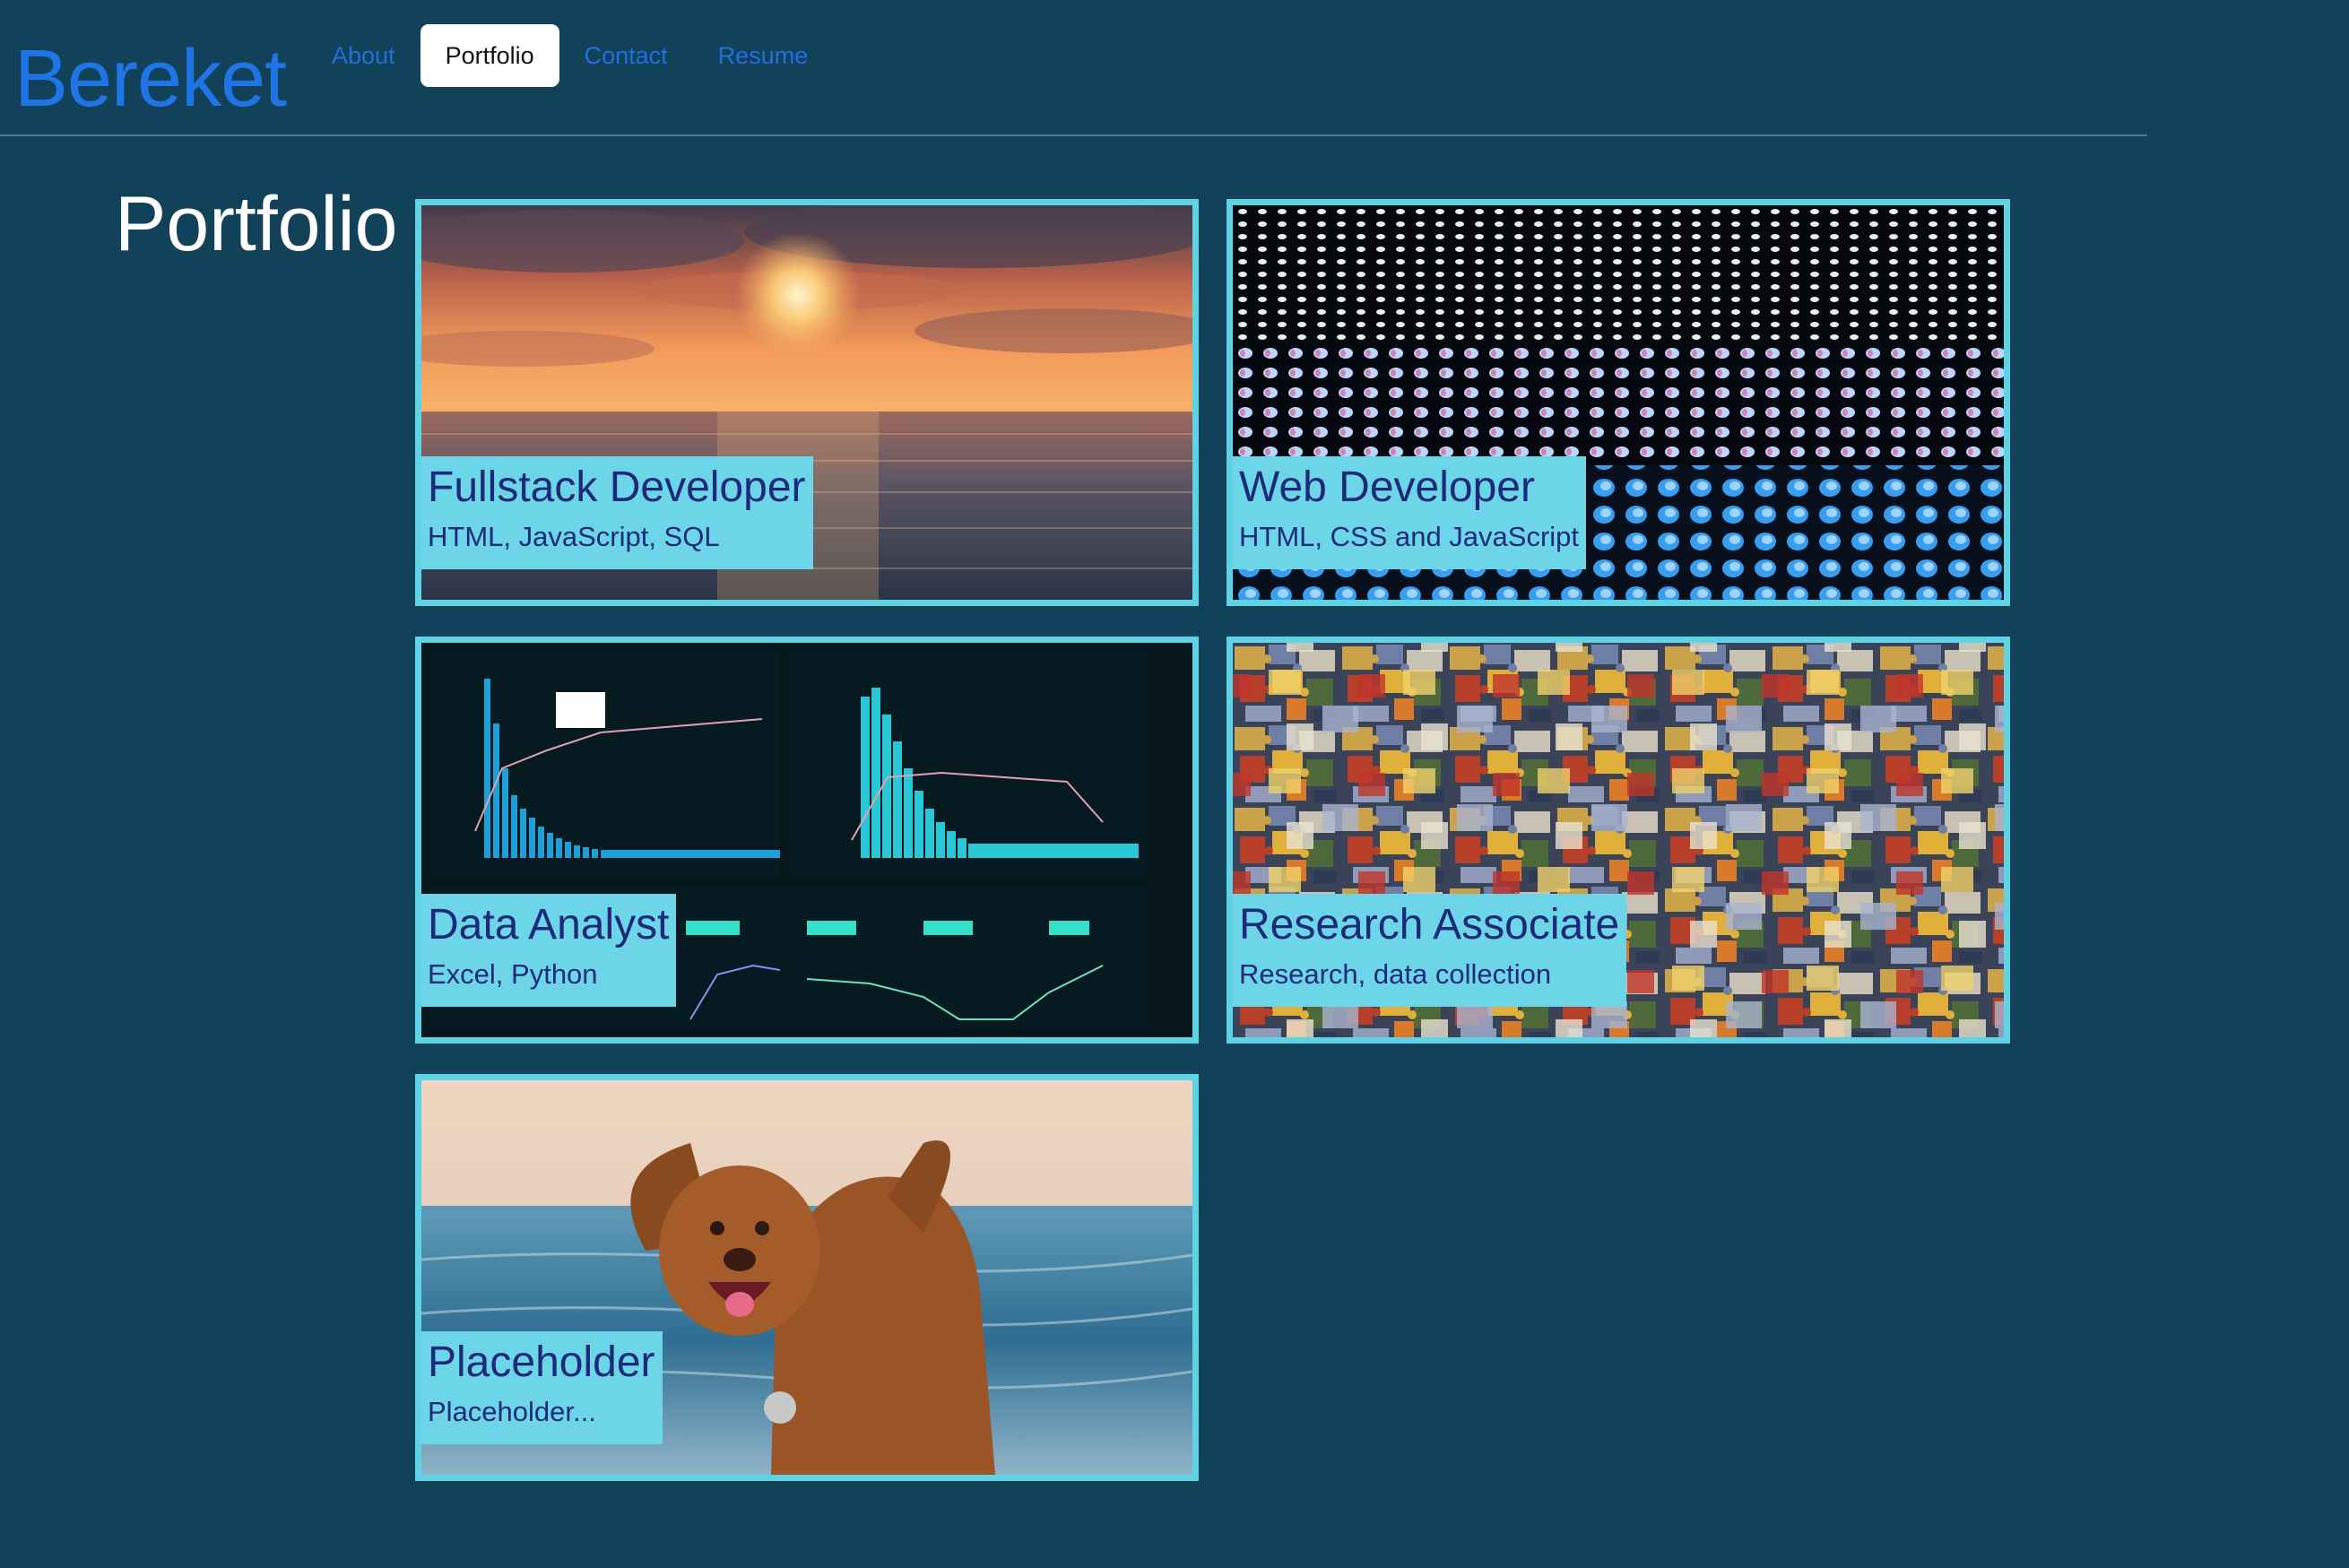  I want to click on page-title: Portfolio, so click(257, 224).